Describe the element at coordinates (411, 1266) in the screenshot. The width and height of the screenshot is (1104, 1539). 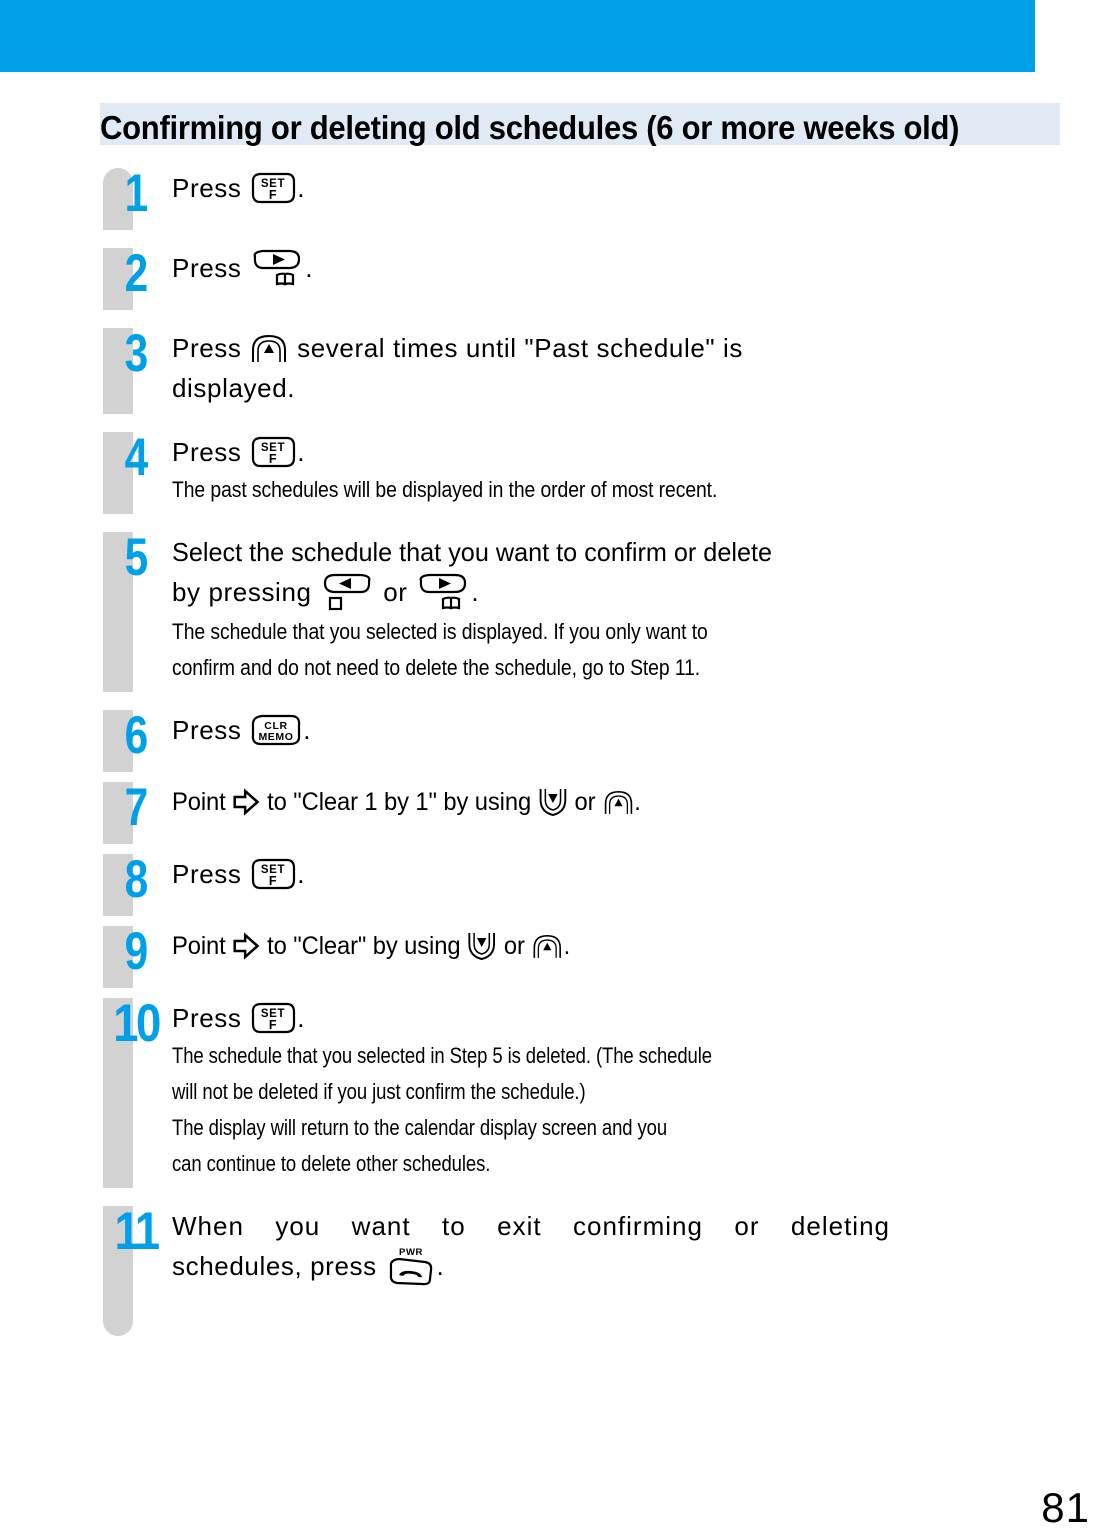
I see `power-key-icon: PWR` at that location.